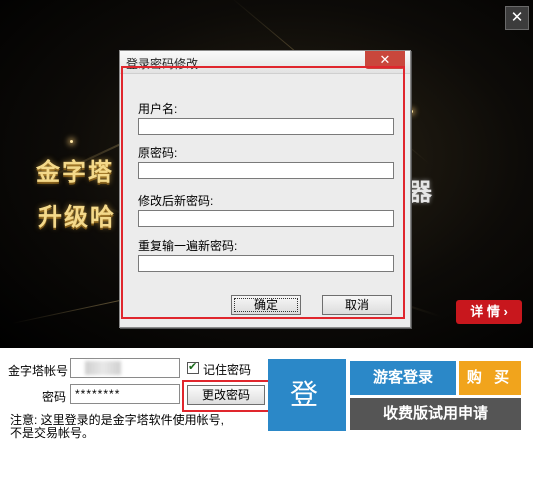 The height and width of the screenshot is (503, 533). What do you see at coordinates (125, 394) in the screenshot?
I see `password-input` at bounding box center [125, 394].